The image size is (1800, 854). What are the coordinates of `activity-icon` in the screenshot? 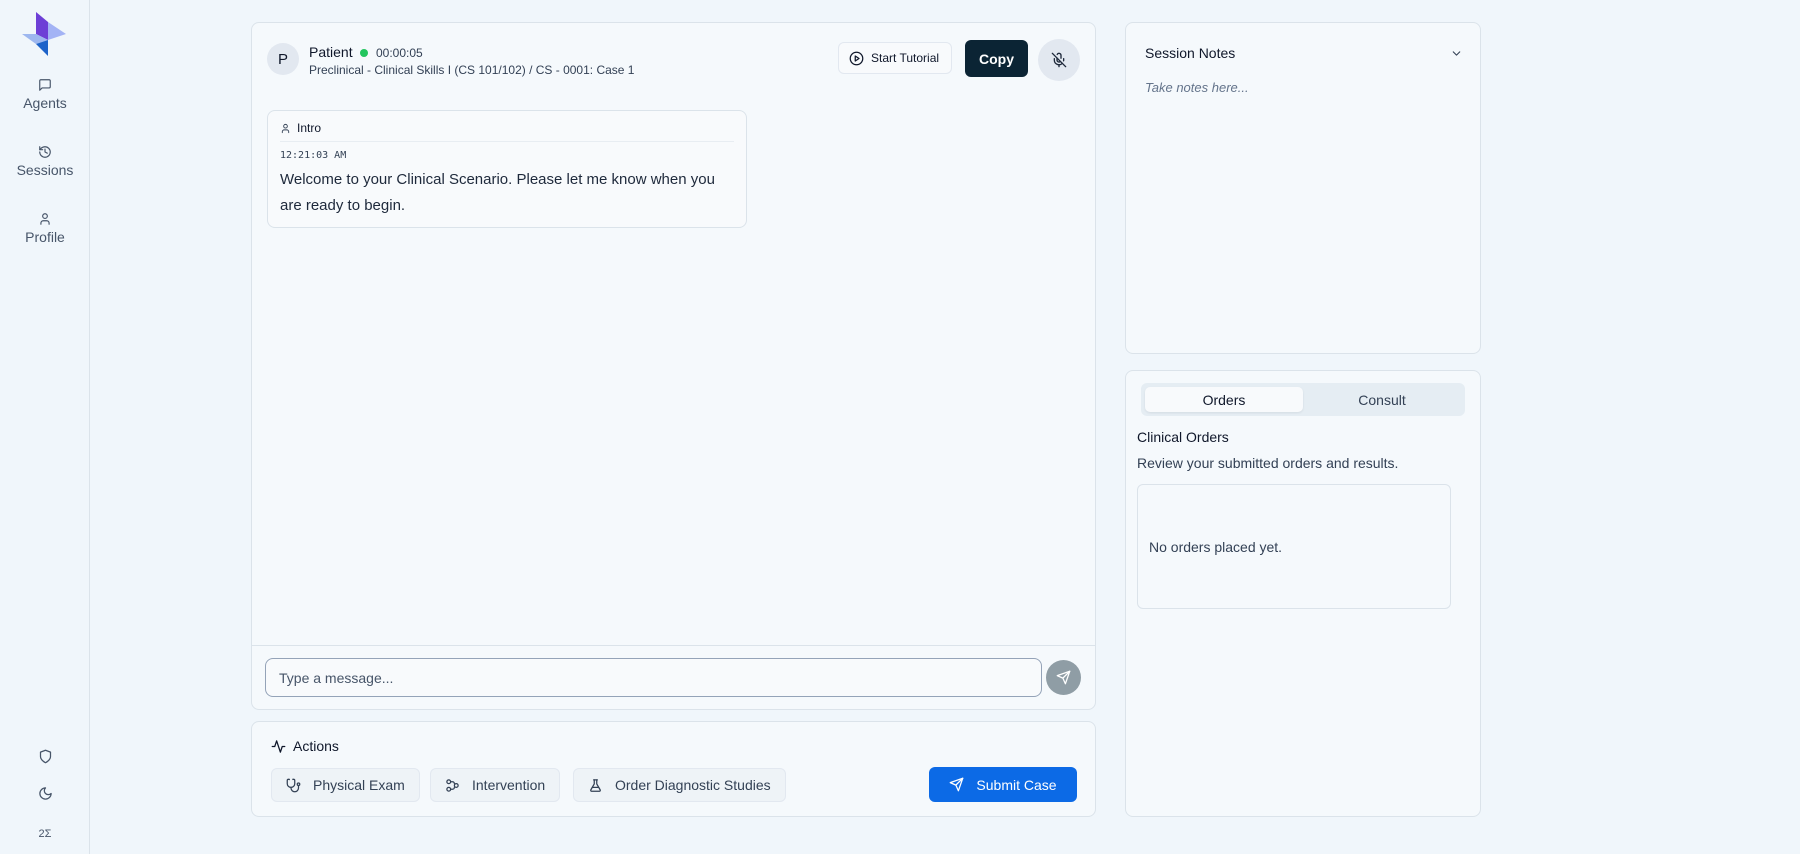 It's located at (278, 746).